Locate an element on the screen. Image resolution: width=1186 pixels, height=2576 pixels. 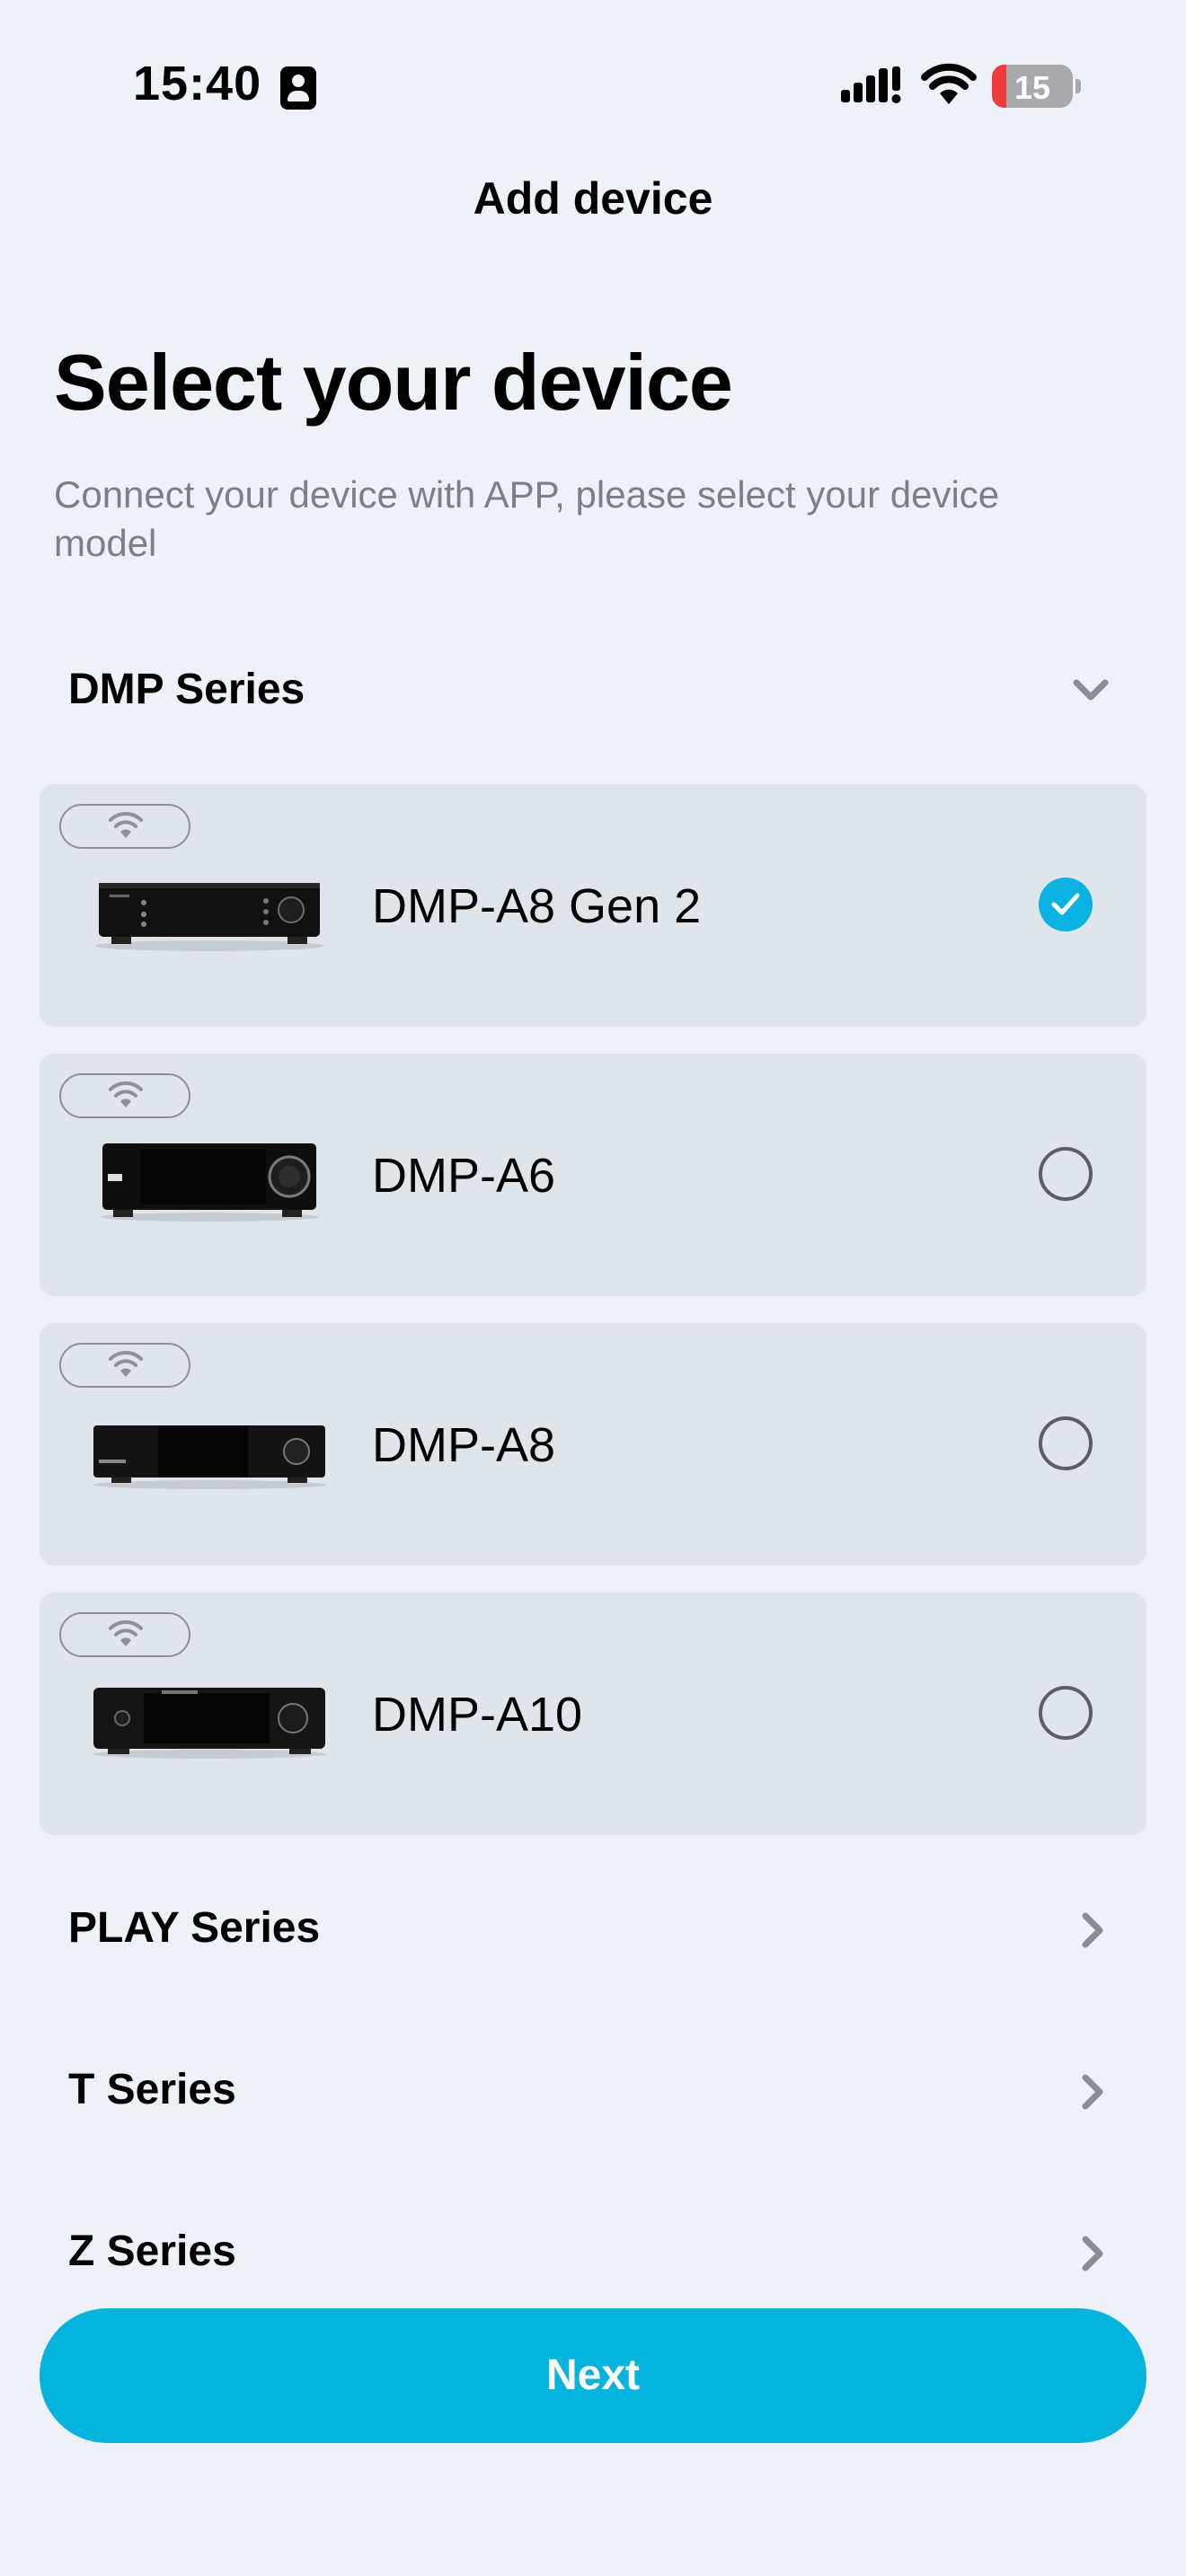
series-label: T Series is located at coordinates (152, 2089).